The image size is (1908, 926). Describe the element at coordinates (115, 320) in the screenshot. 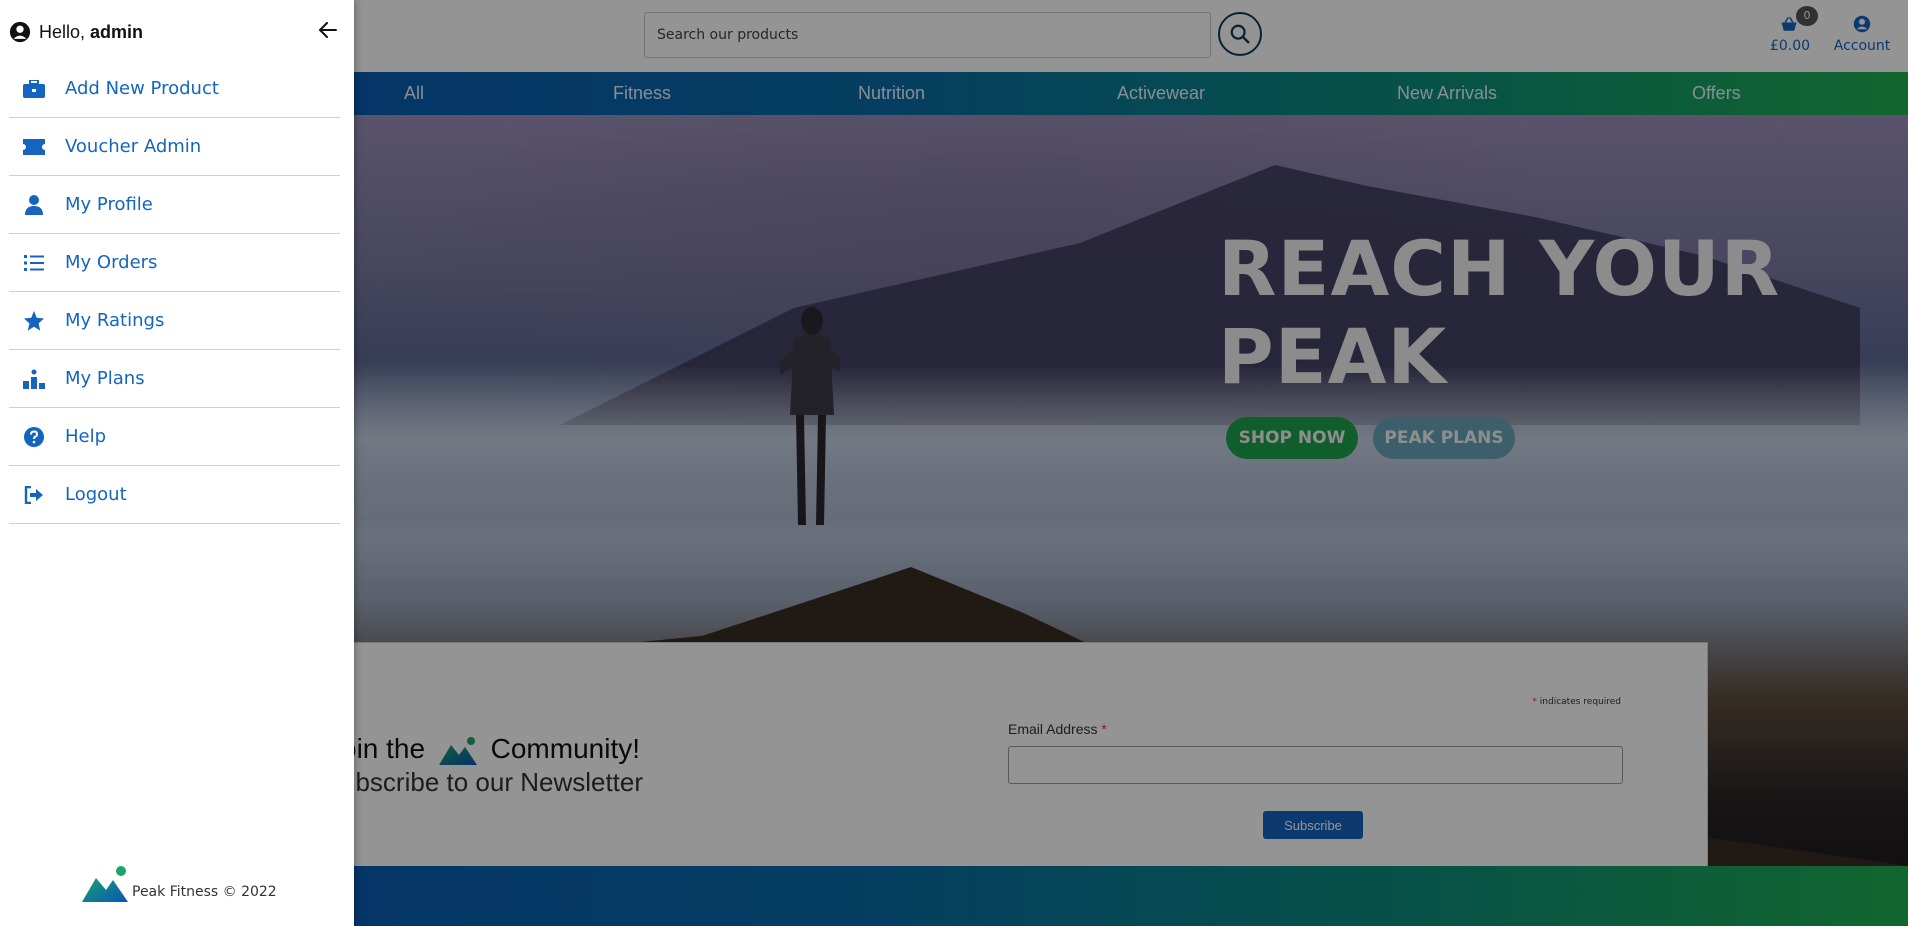

I see `menu-item-label: My Ratings` at that location.